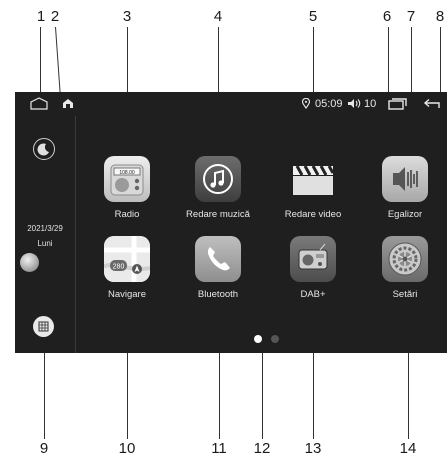  I want to click on gear-icon, so click(405, 259).